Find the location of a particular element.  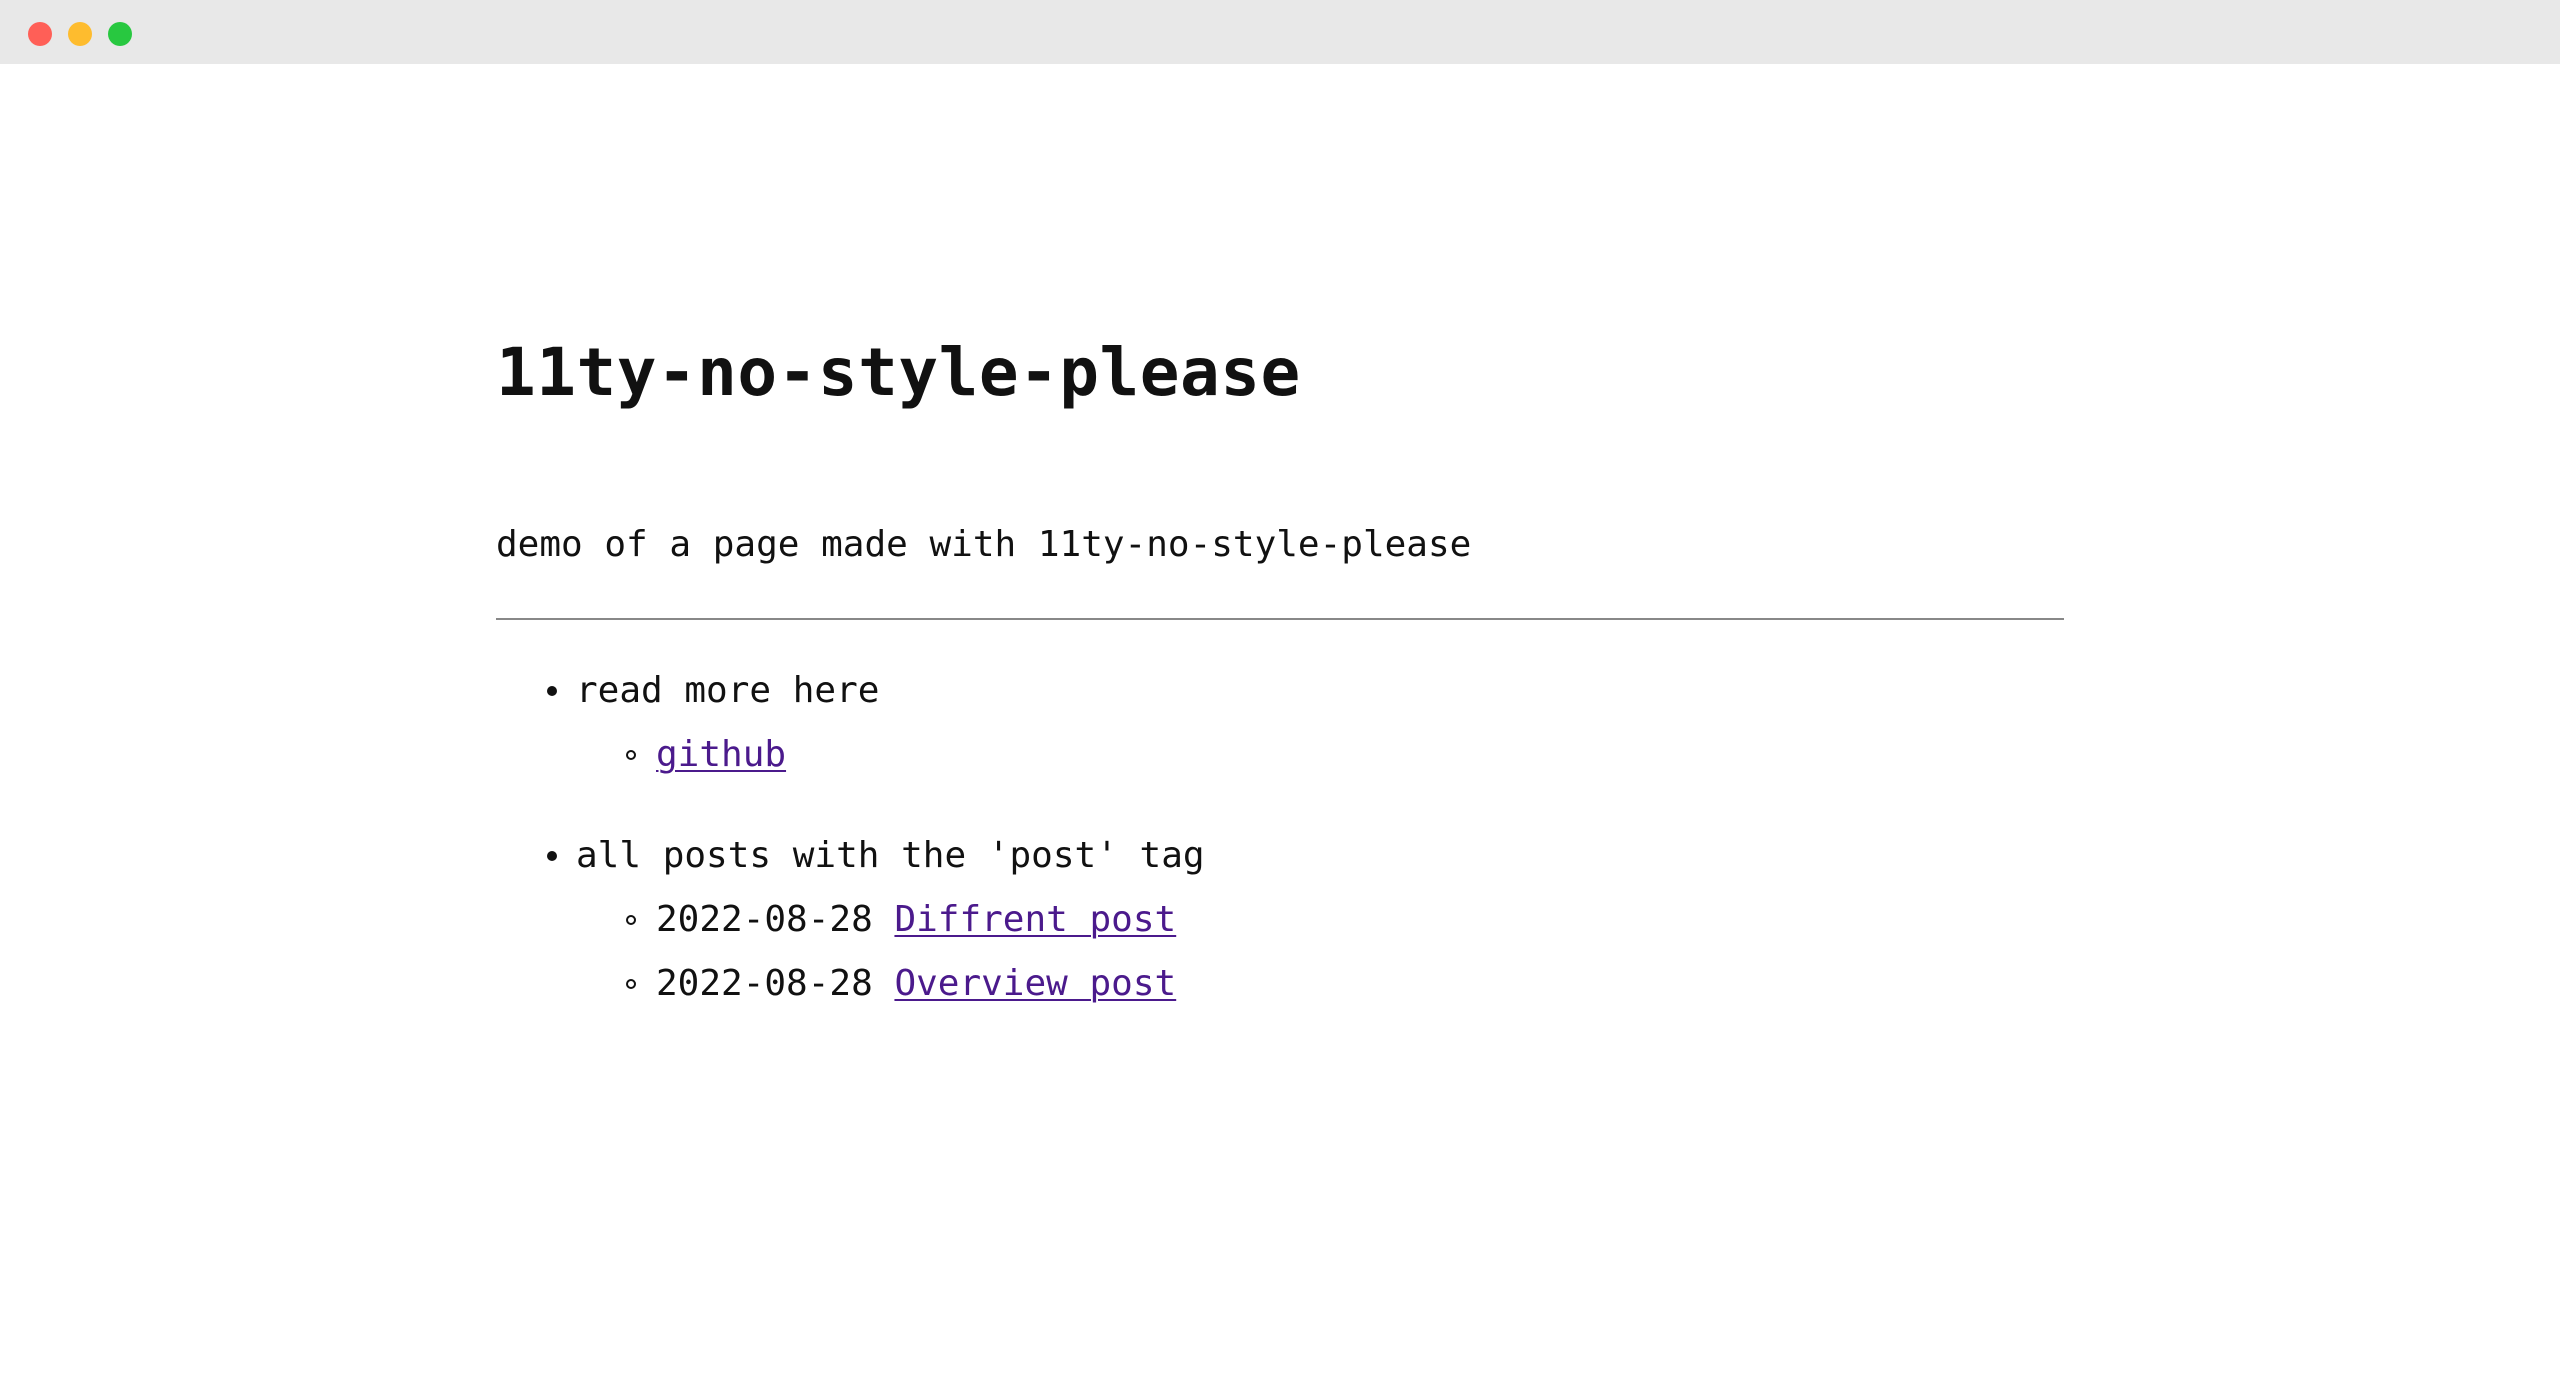

post-entry: 2022-08-28 Overview post is located at coordinates (916, 984).